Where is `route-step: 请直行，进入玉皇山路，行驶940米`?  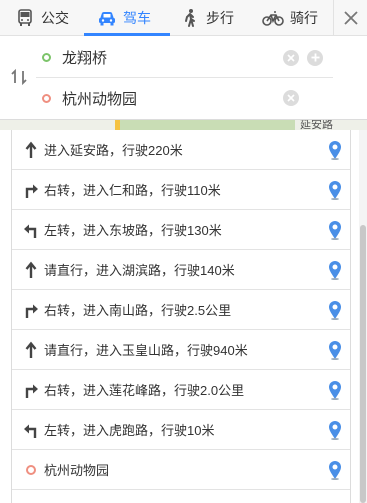 route-step: 请直行，进入玉皇山路，行驶940米 is located at coordinates (181, 350).